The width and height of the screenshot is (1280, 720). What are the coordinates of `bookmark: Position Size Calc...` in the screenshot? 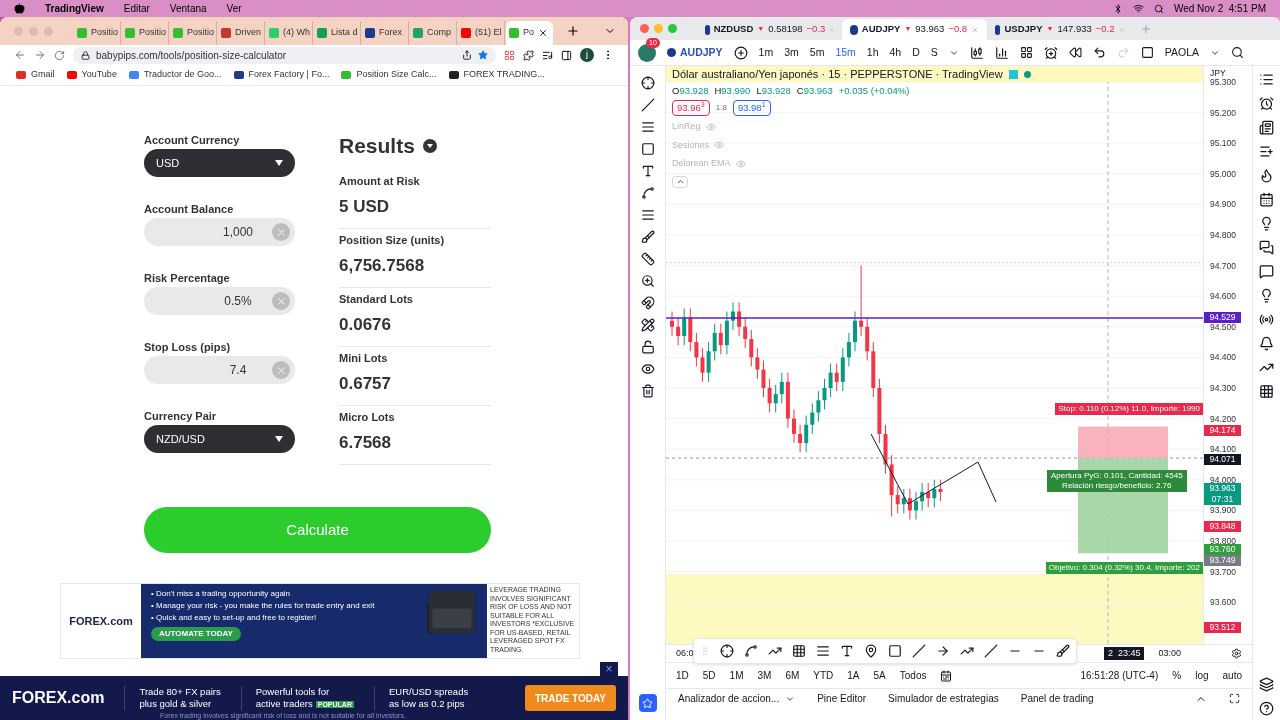 It's located at (389, 75).